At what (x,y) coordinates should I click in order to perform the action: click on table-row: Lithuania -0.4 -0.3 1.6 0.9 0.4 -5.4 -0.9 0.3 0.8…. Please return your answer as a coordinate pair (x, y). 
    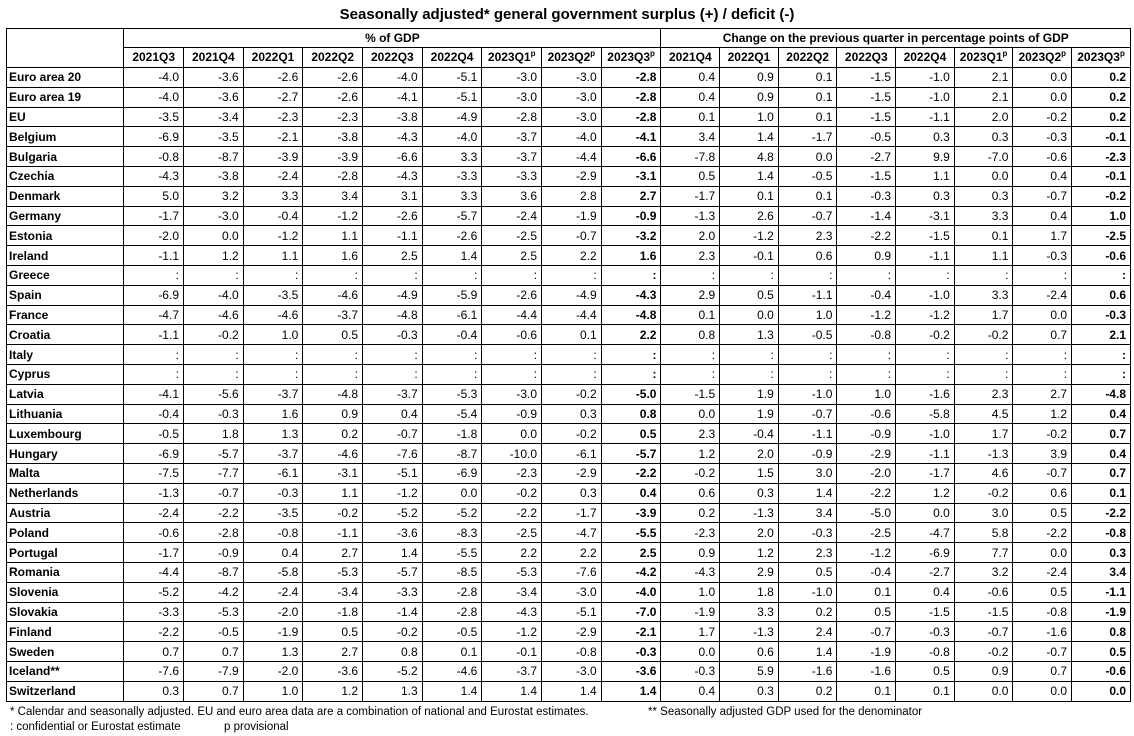
    Looking at the image, I should click on (568, 414).